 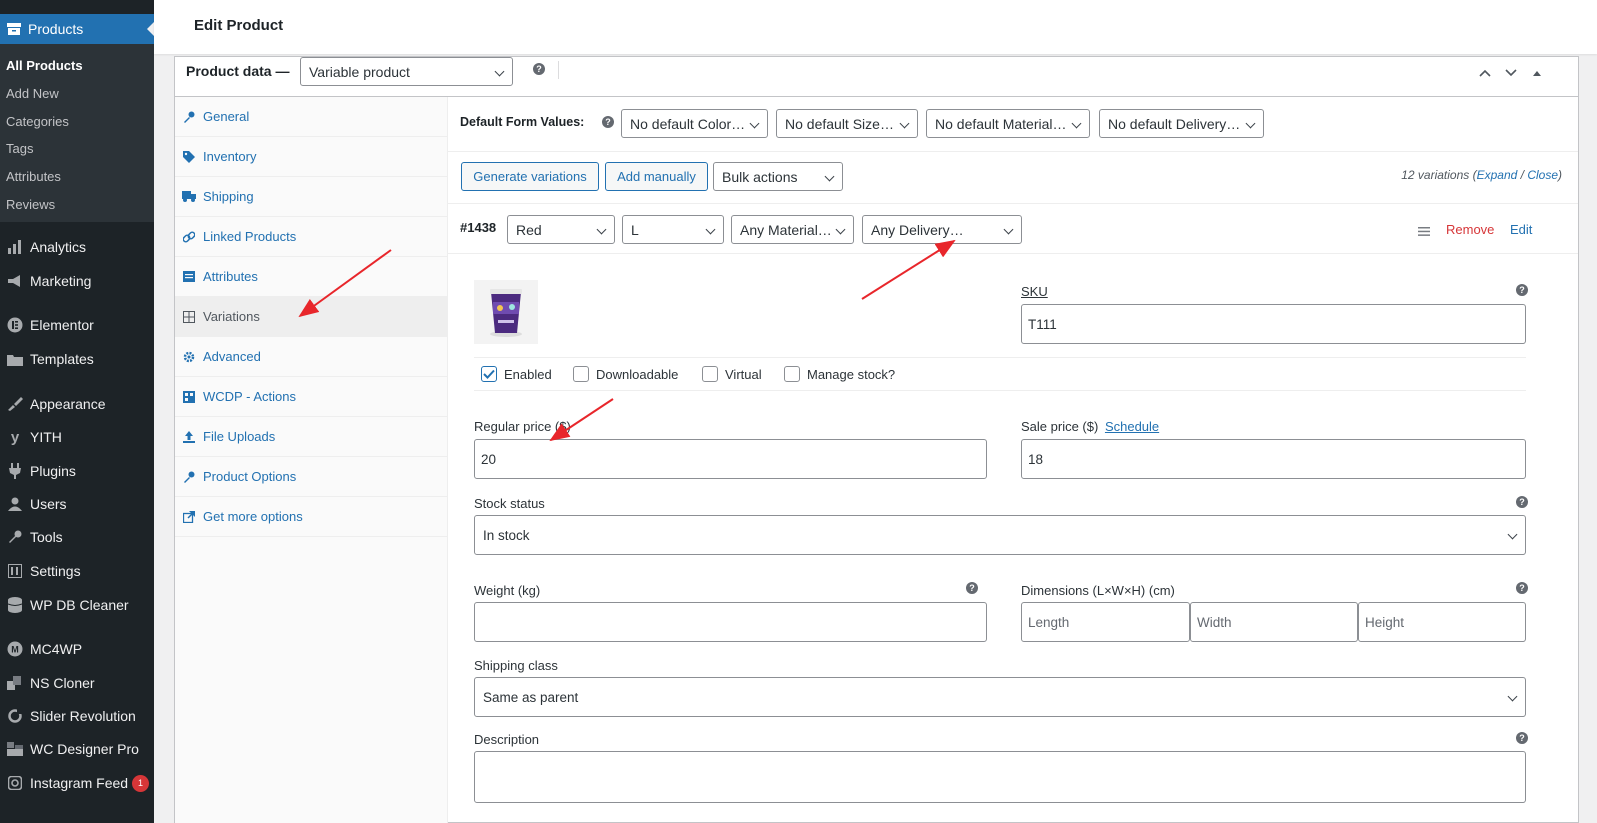 What do you see at coordinates (1385, 622) in the screenshot?
I see `height-placeholder: Height` at bounding box center [1385, 622].